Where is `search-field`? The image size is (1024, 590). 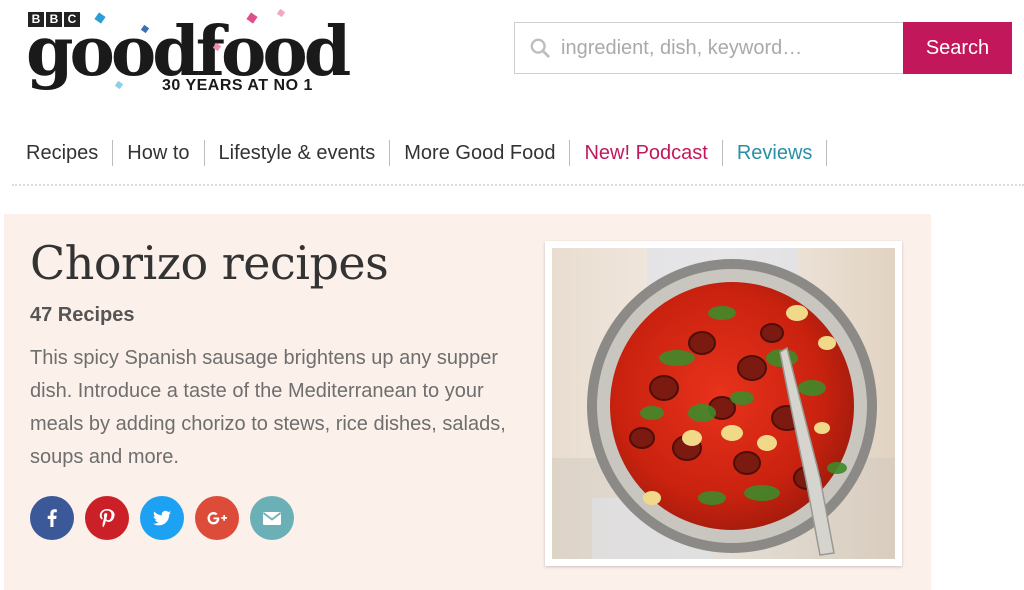 search-field is located at coordinates (709, 48).